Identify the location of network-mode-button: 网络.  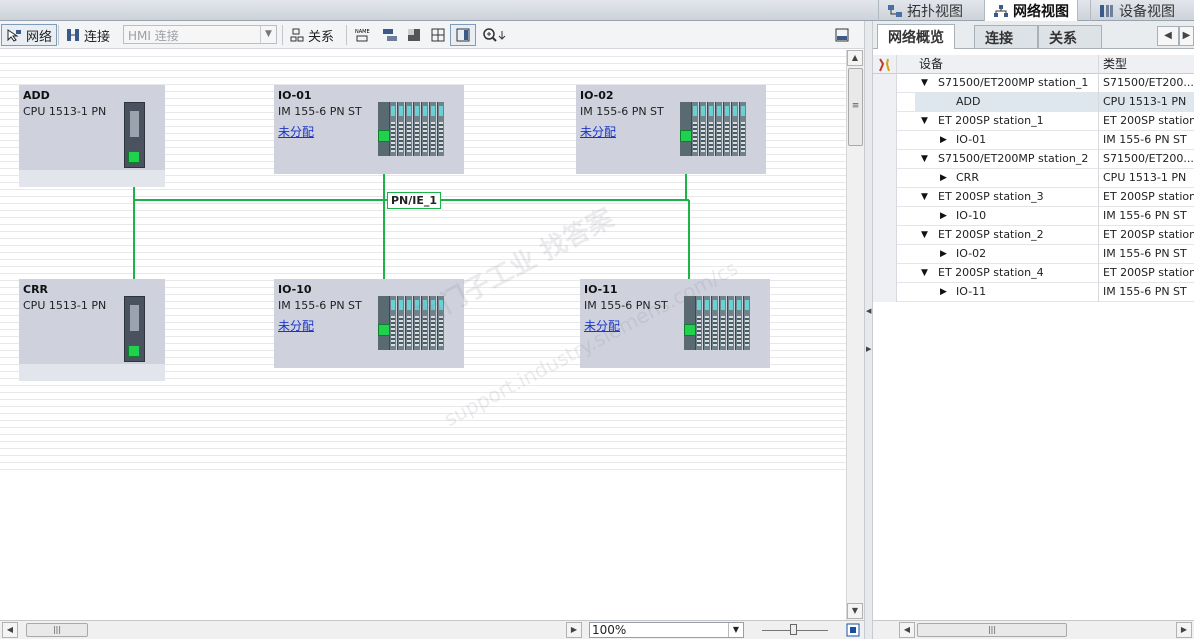
(29, 35).